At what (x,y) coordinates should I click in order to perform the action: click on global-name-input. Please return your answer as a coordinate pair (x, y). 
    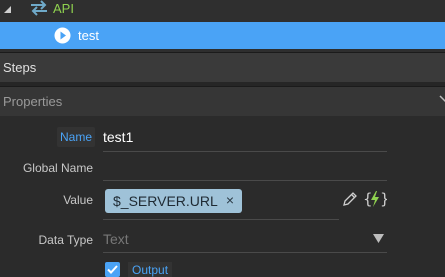
    Looking at the image, I should click on (245, 180).